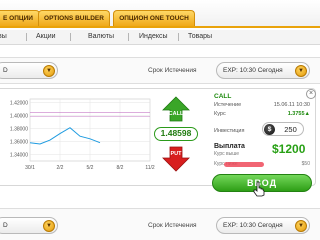 This screenshot has height=240, width=320. What do you see at coordinates (46, 37) in the screenshot?
I see `category-stocks: Акции` at bounding box center [46, 37].